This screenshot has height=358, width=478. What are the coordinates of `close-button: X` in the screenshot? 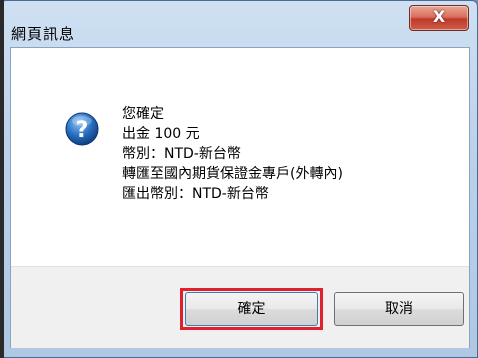 It's located at (439, 18).